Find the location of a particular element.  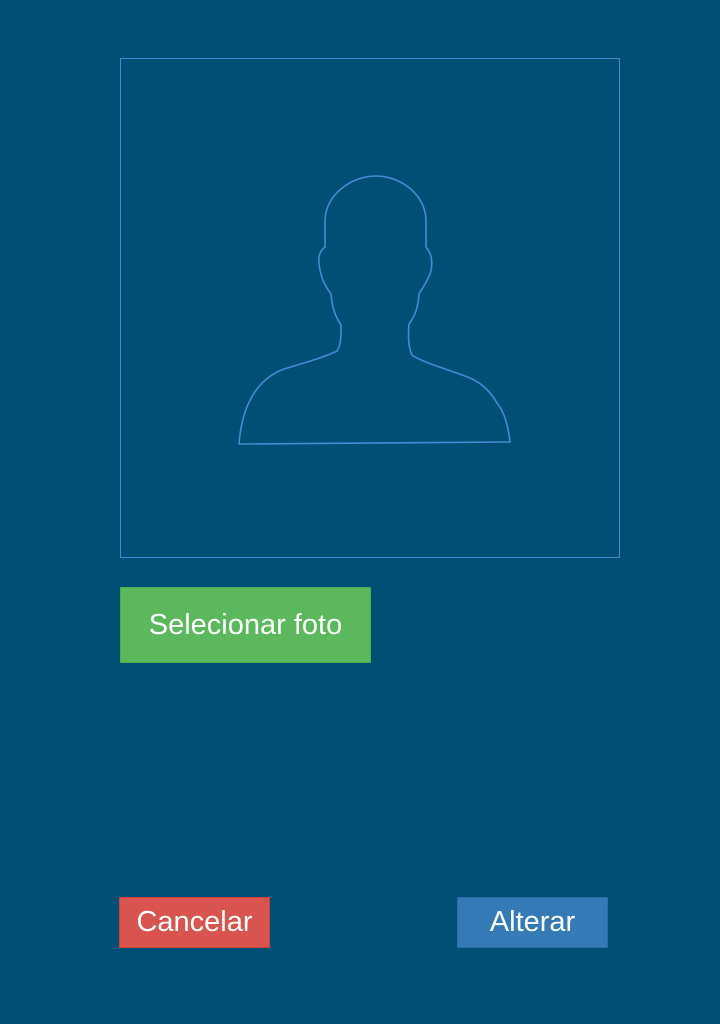

select-photo-button: Selecionar foto is located at coordinates (245, 625).